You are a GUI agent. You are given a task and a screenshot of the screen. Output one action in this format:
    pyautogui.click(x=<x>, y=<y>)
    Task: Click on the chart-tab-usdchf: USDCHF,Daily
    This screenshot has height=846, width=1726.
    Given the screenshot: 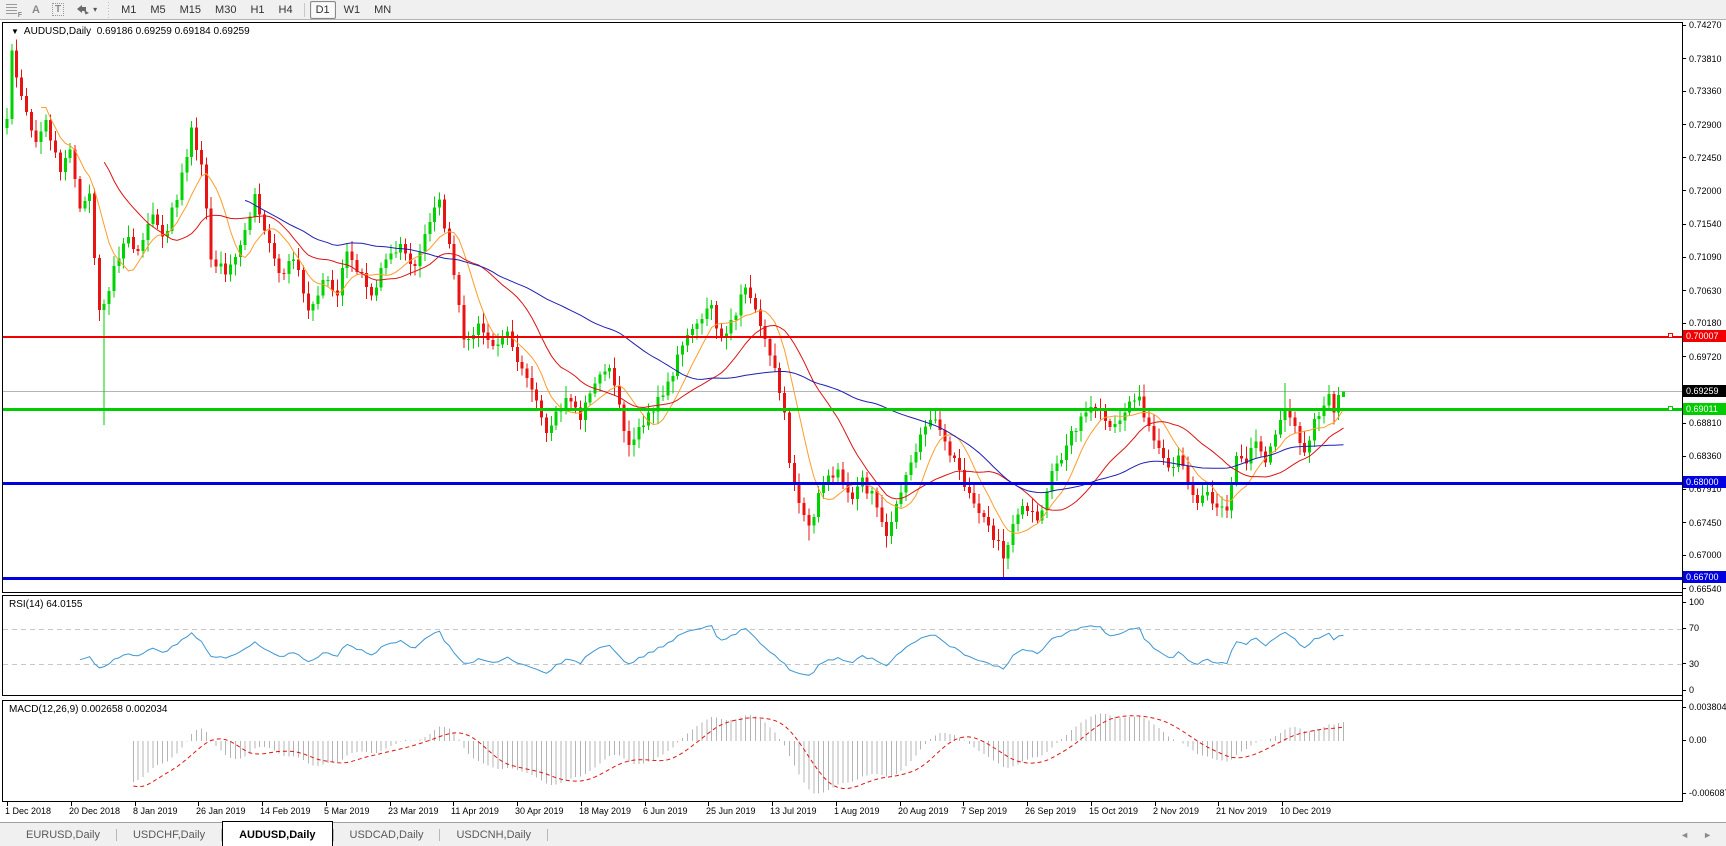 What is the action you would take?
    pyautogui.click(x=169, y=834)
    